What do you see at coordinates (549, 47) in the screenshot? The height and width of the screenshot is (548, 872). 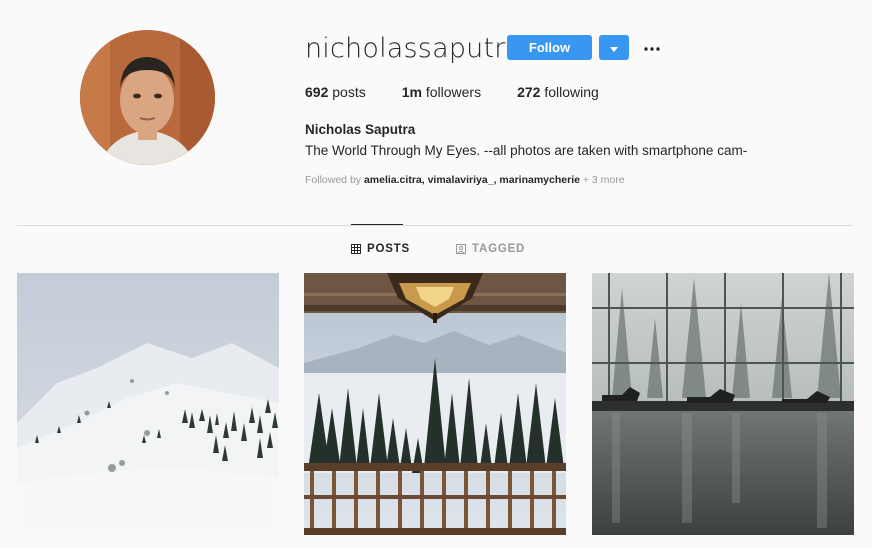 I see `follow-button: Follow` at bounding box center [549, 47].